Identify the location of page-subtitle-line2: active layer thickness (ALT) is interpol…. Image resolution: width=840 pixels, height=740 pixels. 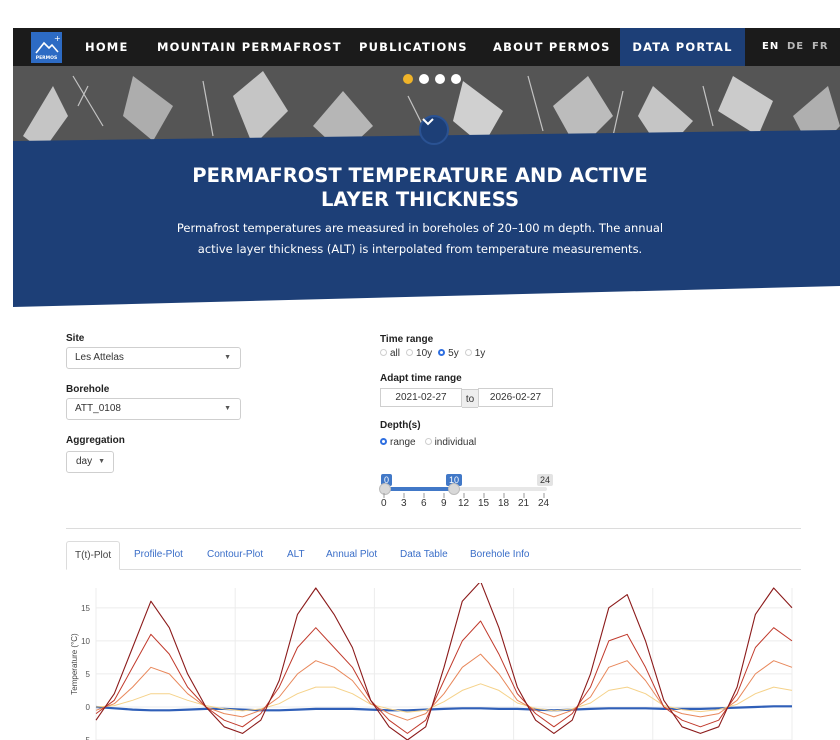
(420, 249).